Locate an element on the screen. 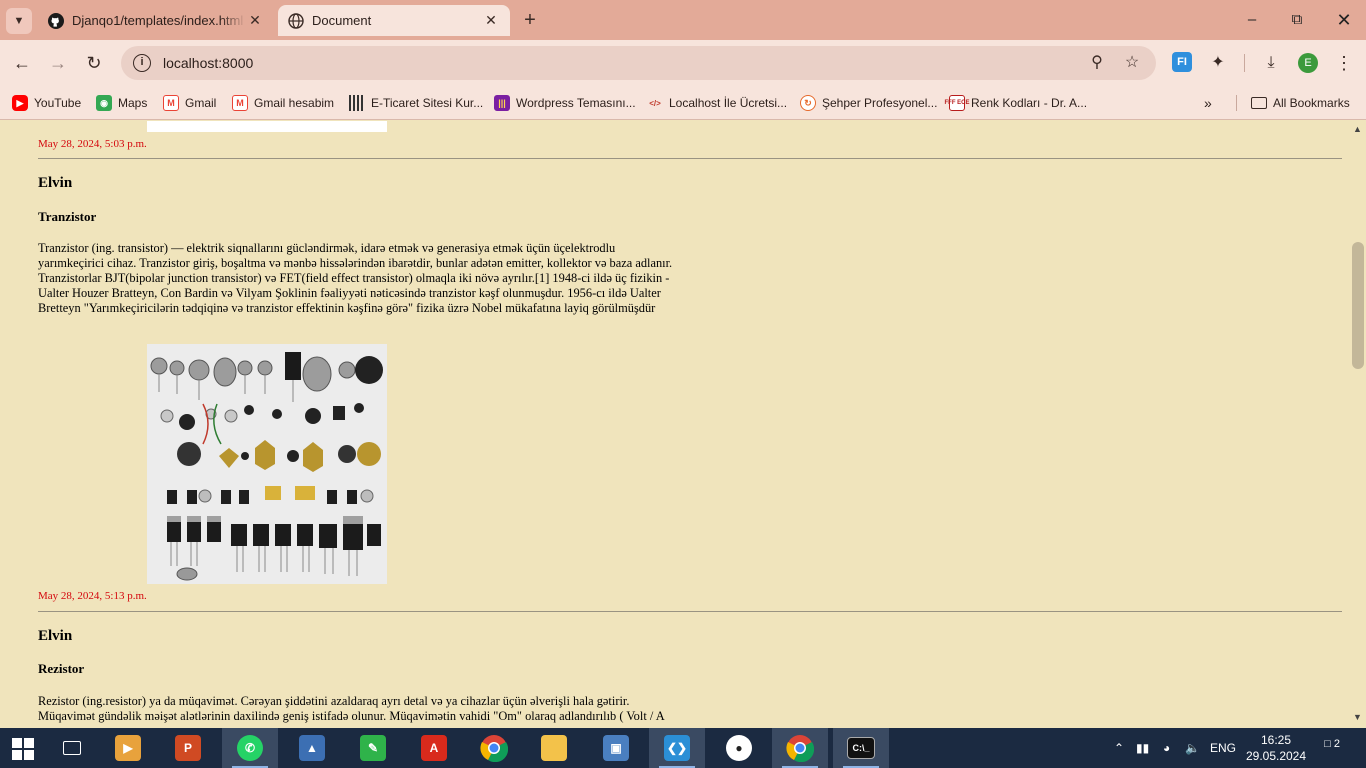 Image resolution: width=1366 pixels, height=768 pixels. volume-icon: 🔈 is located at coordinates (1192, 748).